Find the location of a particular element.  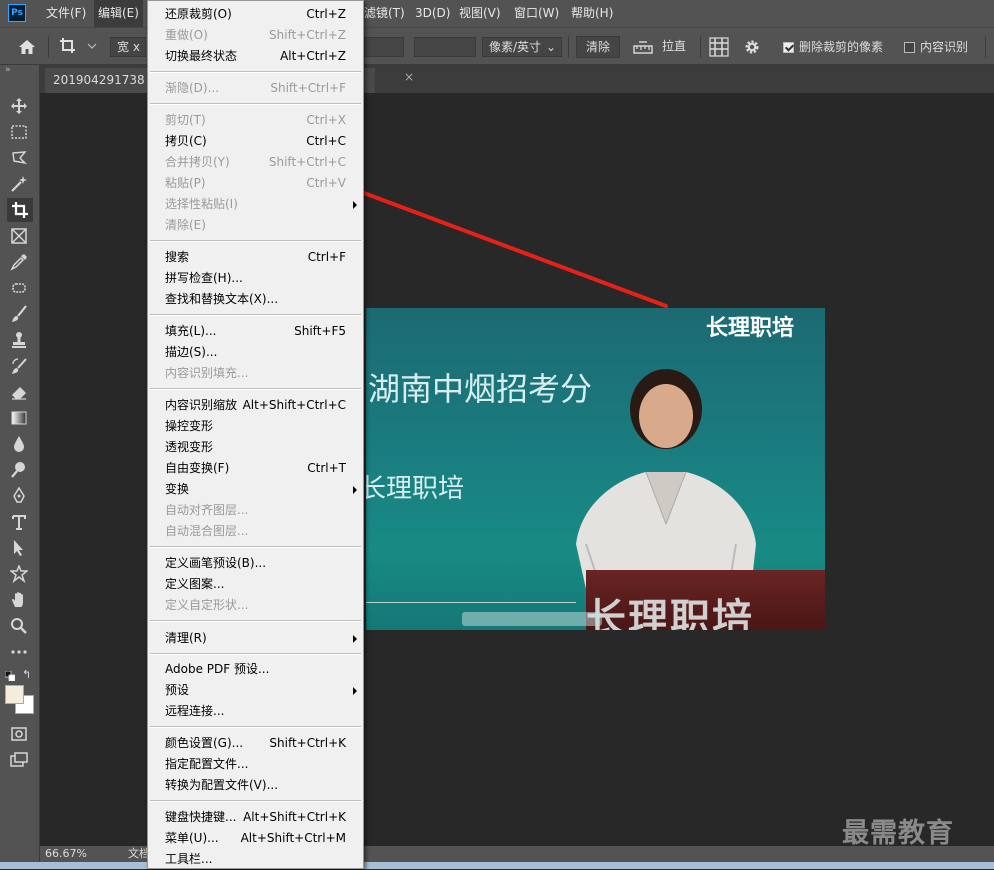

menu-item-keyboard-shortcuts: 键盘快捷键... Alt+Shift+Ctrl+K is located at coordinates (255, 817).